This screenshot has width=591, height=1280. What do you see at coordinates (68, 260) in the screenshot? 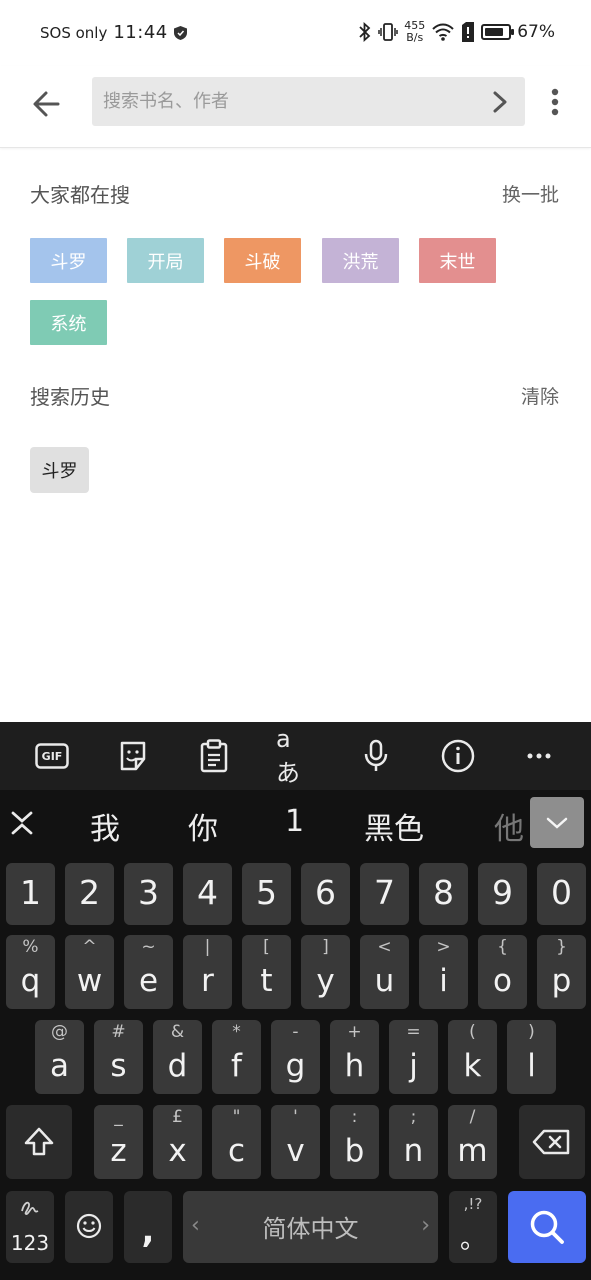
I see `trending-tag: 斗罗` at bounding box center [68, 260].